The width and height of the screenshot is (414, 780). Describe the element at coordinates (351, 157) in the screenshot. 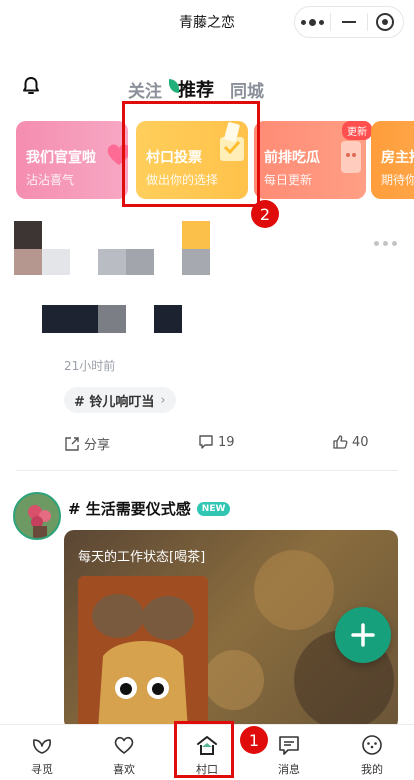

I see `cup-decoration-icon` at that location.